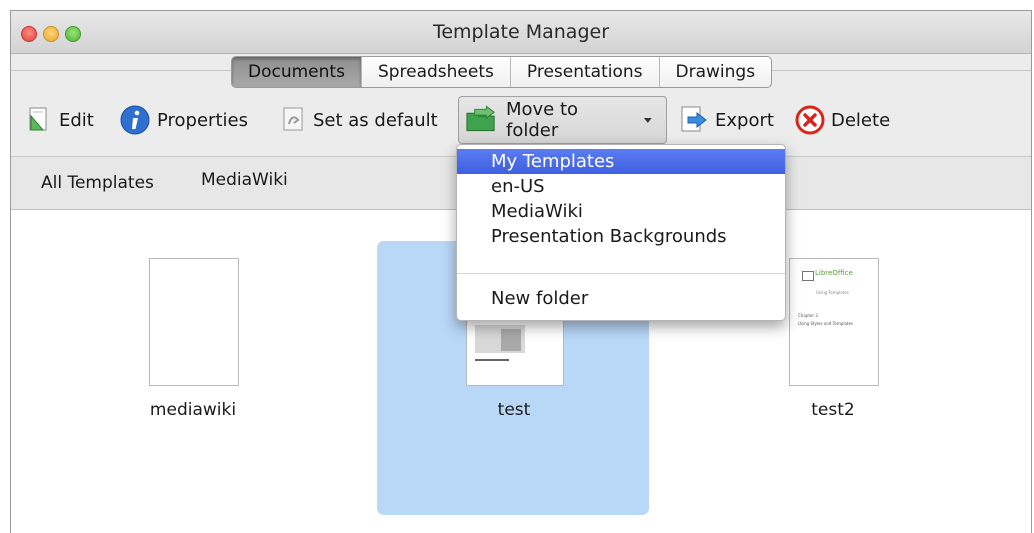 This screenshot has height=533, width=1034. Describe the element at coordinates (832, 292) in the screenshot. I see `thumbnail-subtitle-text: Using Templates` at that location.